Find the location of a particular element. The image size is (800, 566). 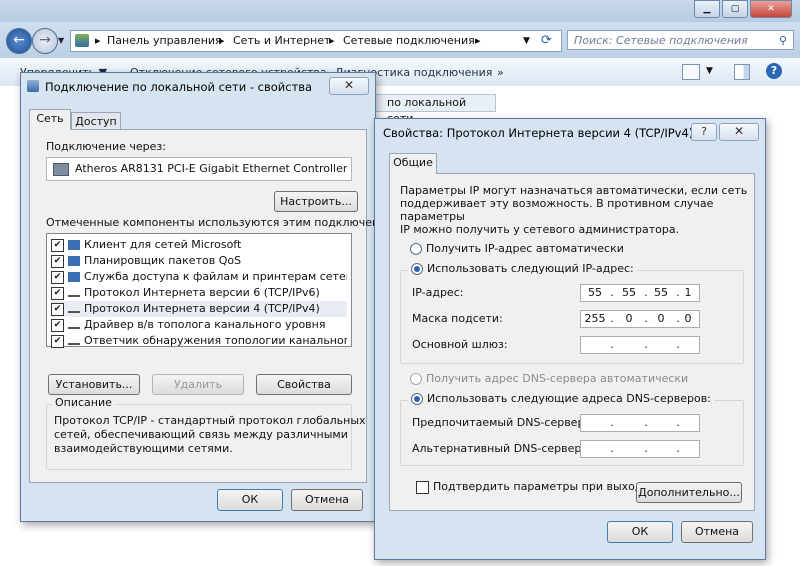

change-view-icon is located at coordinates (691, 72).